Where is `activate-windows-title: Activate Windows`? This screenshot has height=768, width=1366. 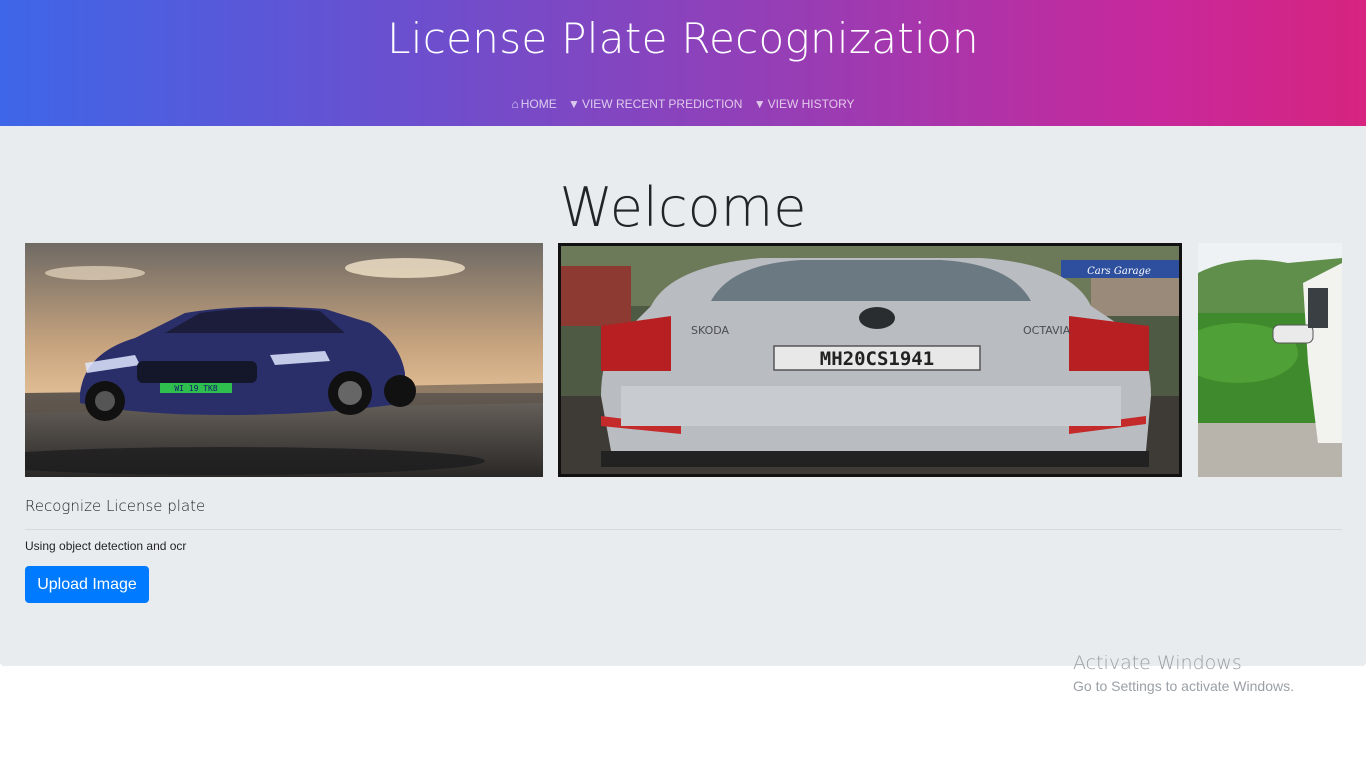 activate-windows-title: Activate Windows is located at coordinates (1157, 663).